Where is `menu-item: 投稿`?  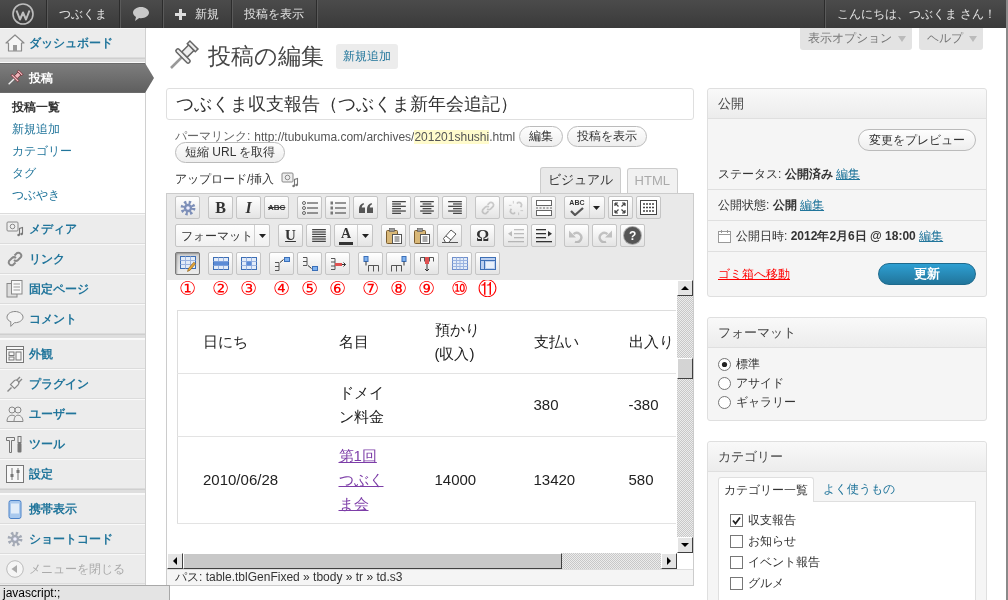
menu-item: 投稿 is located at coordinates (77, 78).